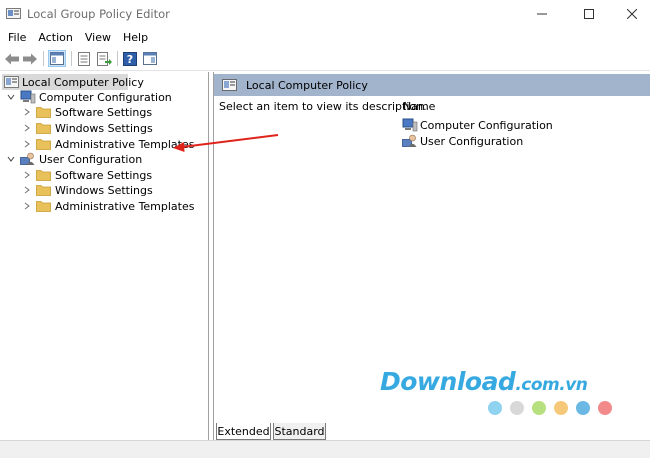 The height and width of the screenshot is (458, 650). Describe the element at coordinates (55, 37) in the screenshot. I see `menu-action: Action` at that location.